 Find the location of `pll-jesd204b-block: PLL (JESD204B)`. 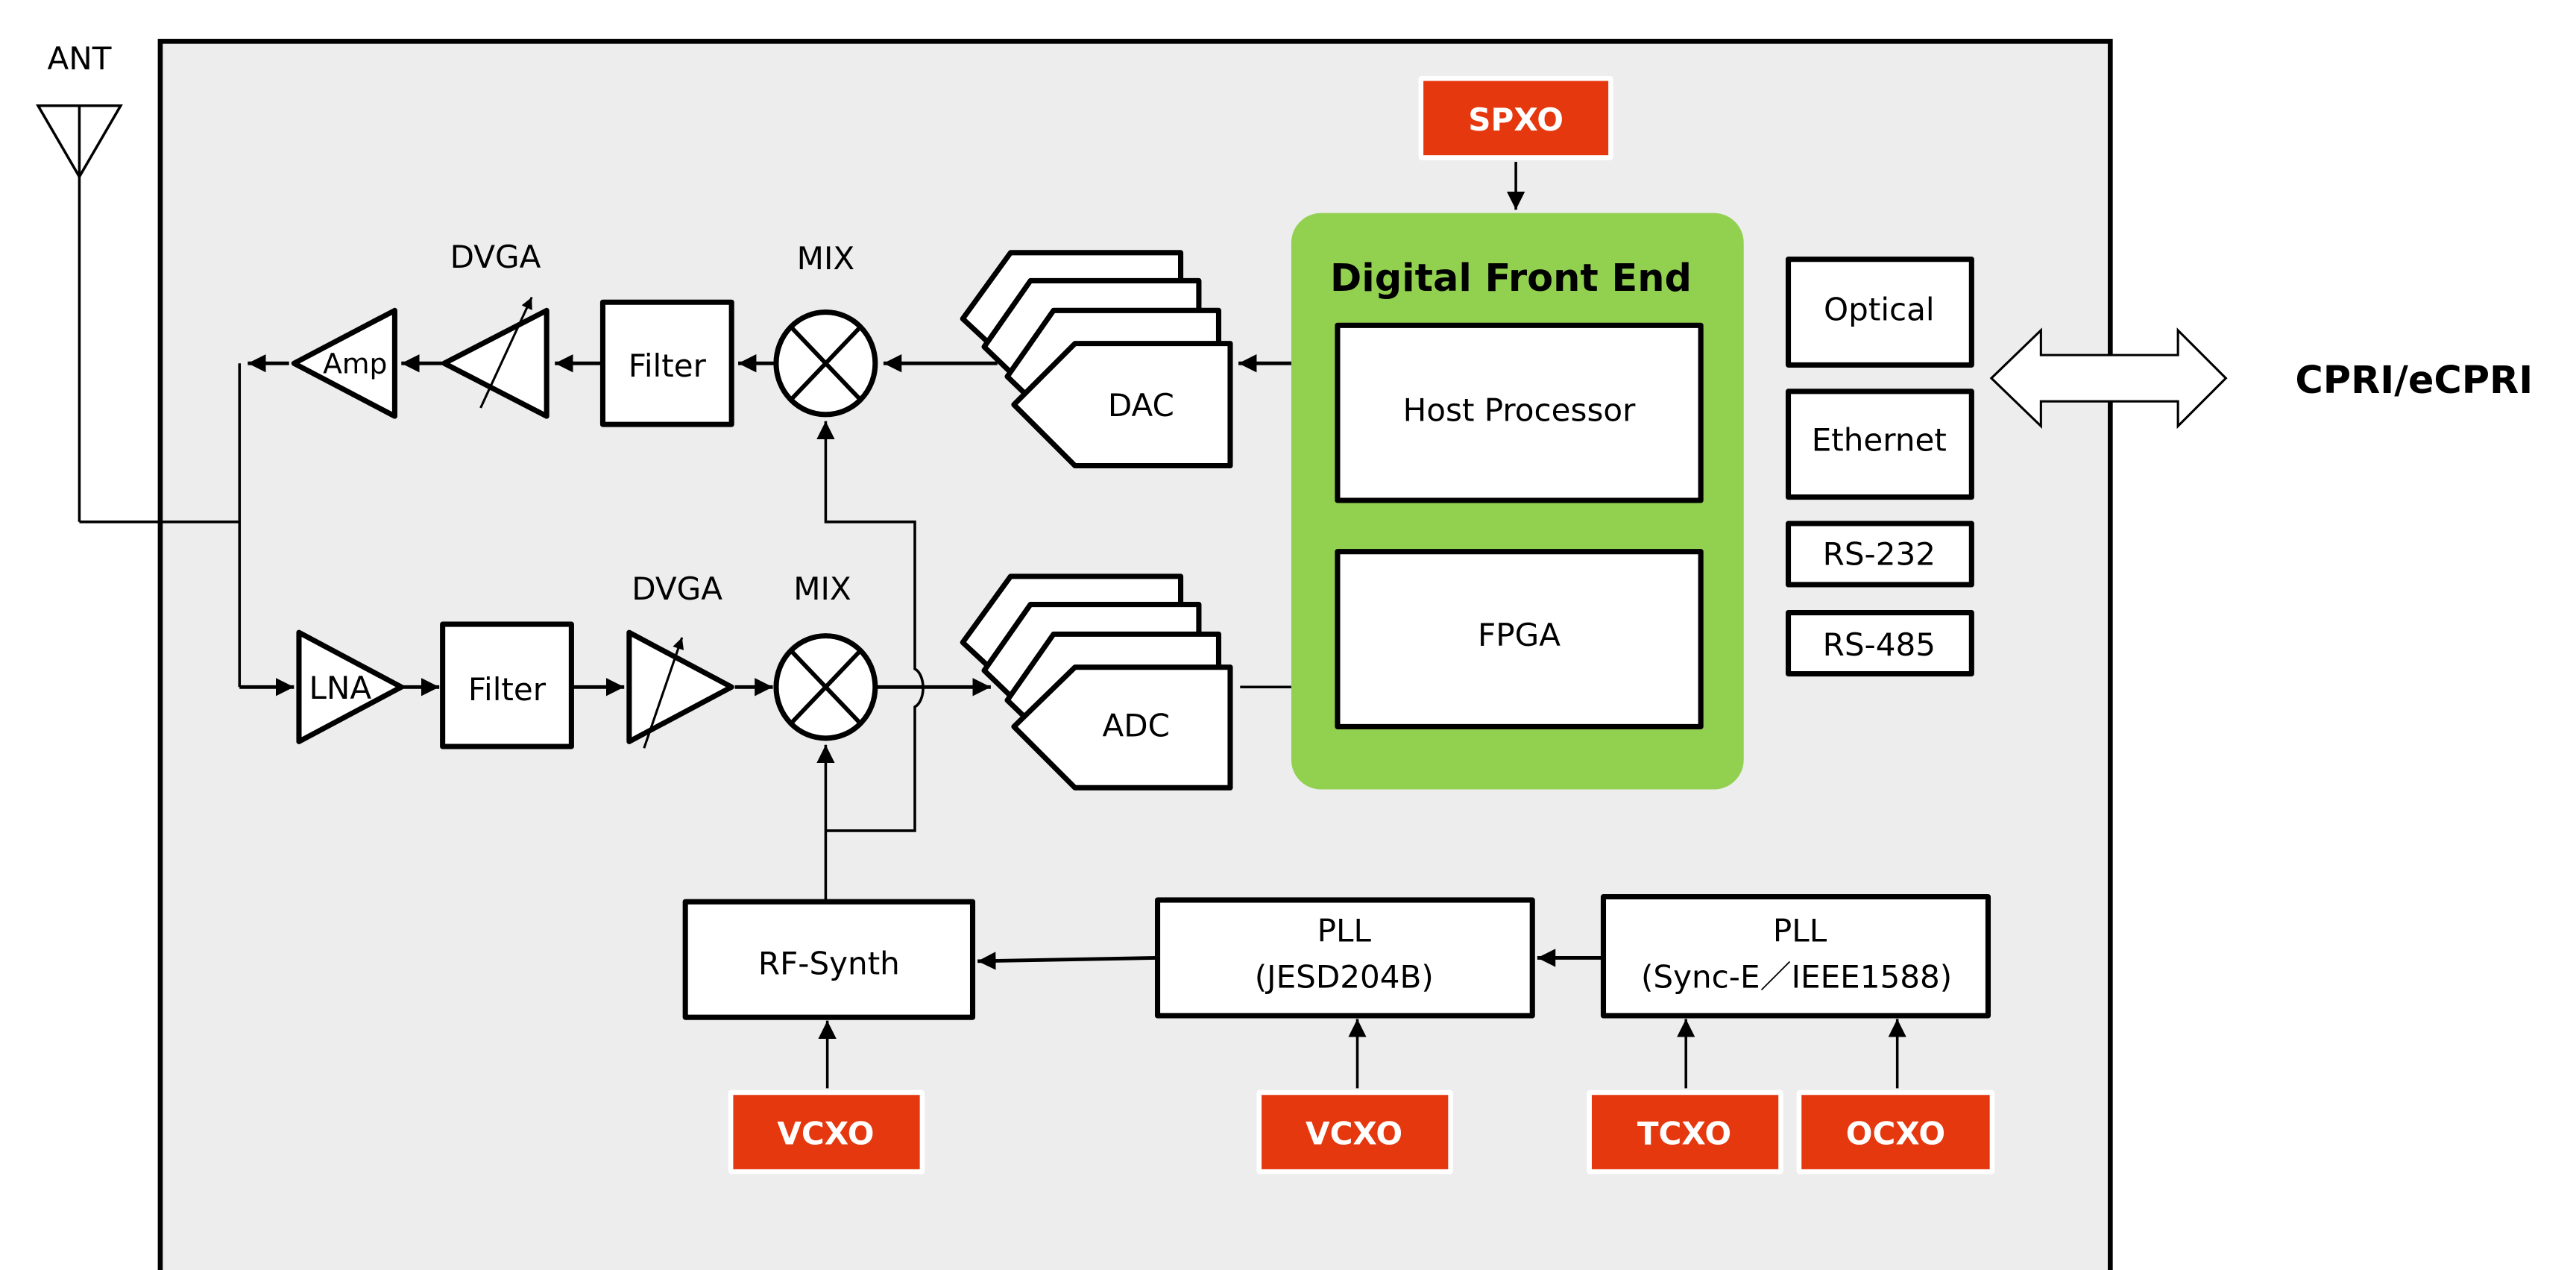

pll-jesd204b-block: PLL (JESD204B) is located at coordinates (1345, 958).